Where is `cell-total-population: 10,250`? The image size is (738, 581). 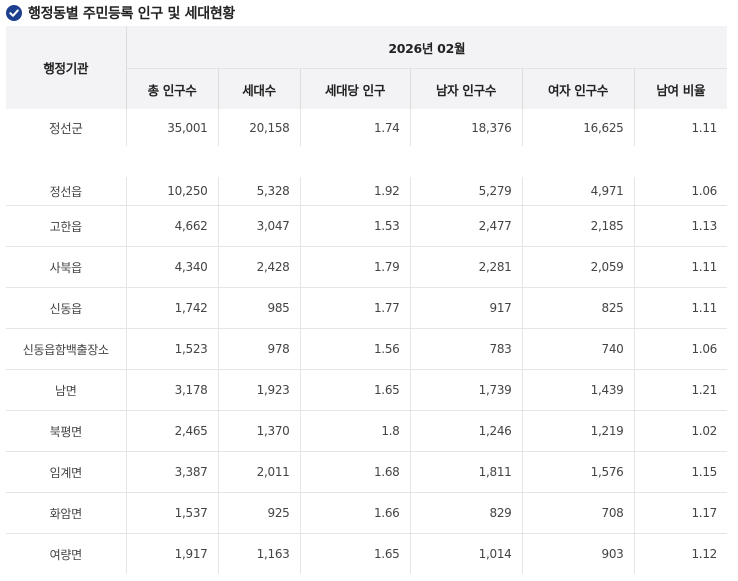 cell-total-population: 10,250 is located at coordinates (171, 191).